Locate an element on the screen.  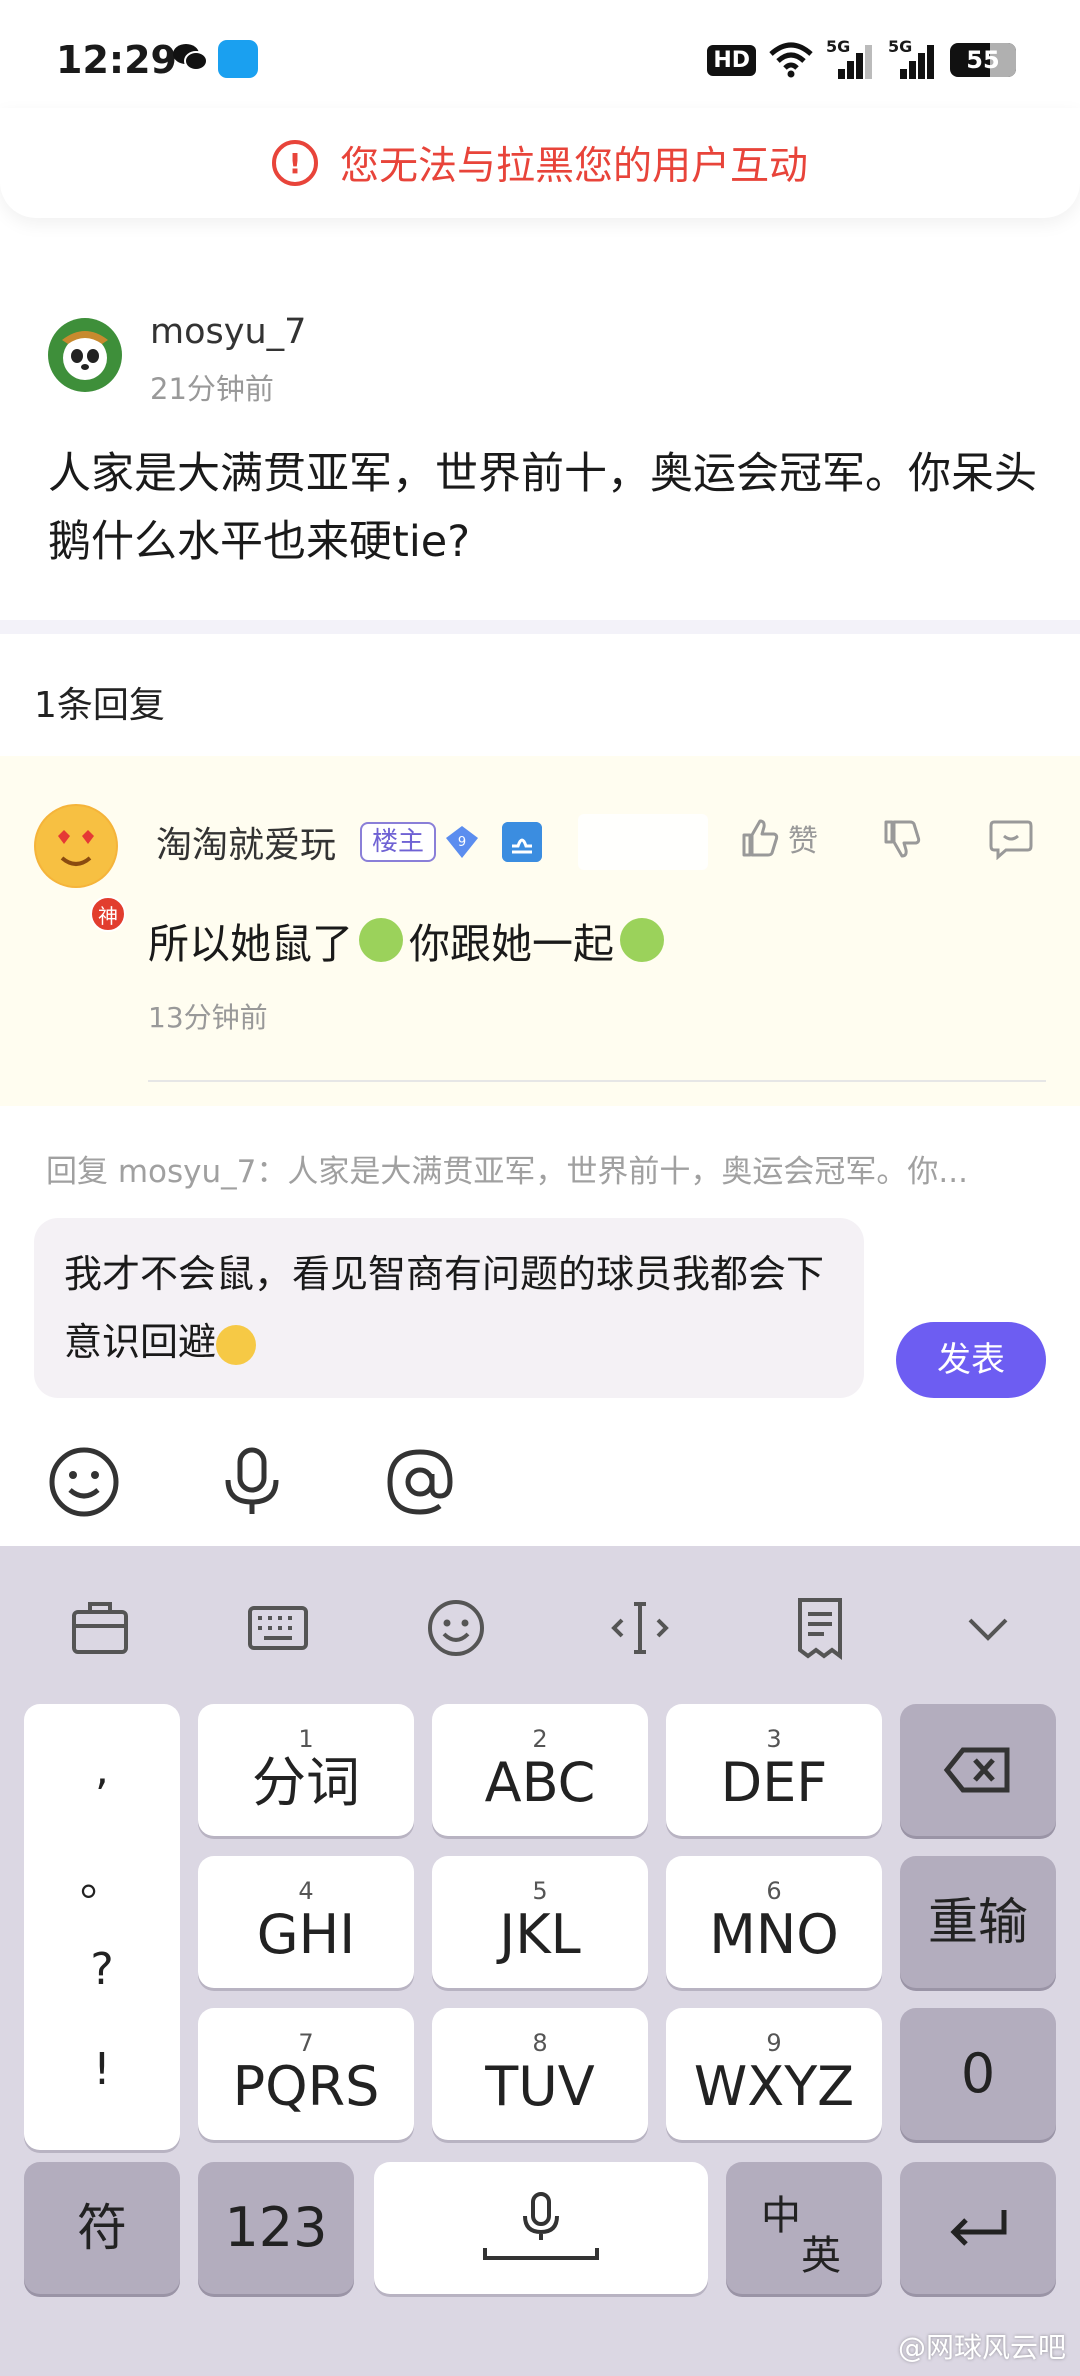
punctuation-column: , 。 ? ! is located at coordinates (102, 1927).